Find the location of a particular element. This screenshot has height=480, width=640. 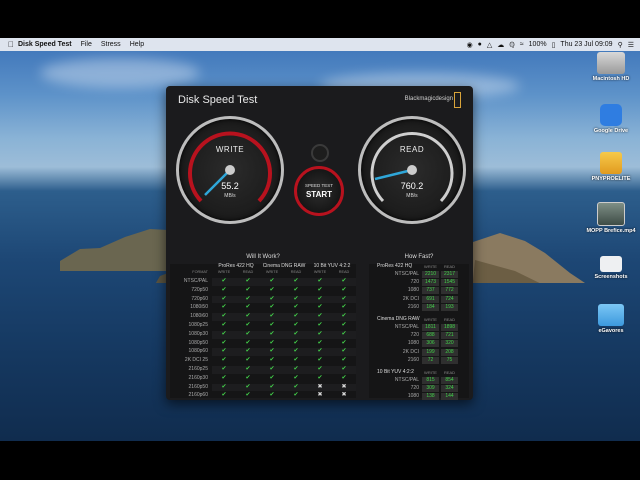

user-icon: ● is located at coordinates (480, 44).